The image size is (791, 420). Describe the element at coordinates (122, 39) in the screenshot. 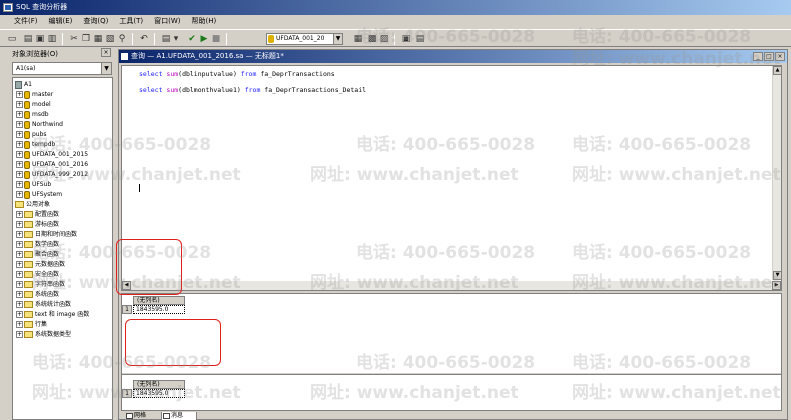

I see `find-icon: ⚲` at that location.